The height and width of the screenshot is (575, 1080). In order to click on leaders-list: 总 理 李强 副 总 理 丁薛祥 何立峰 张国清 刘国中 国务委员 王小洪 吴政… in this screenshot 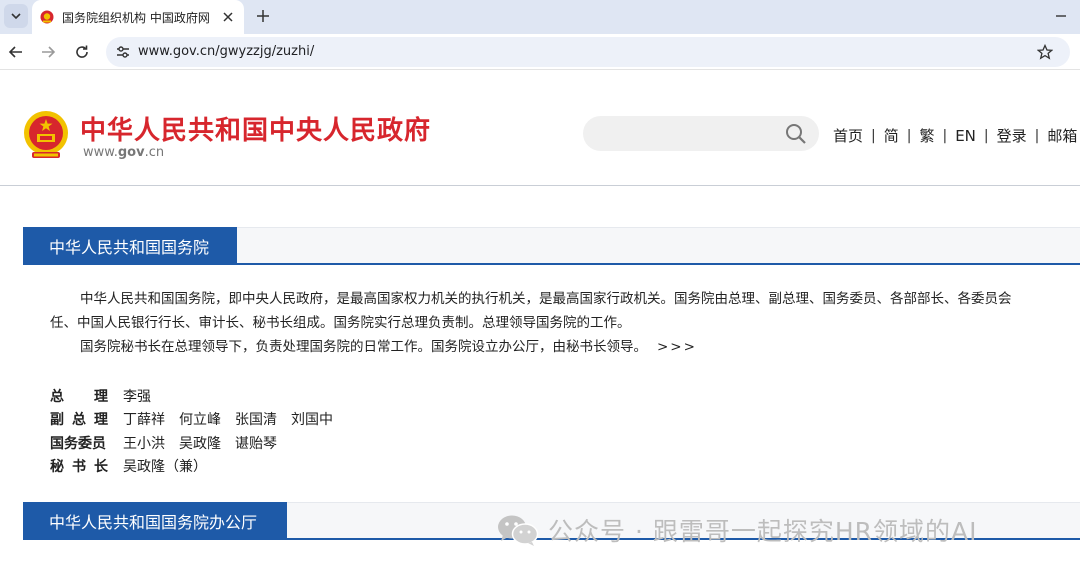, I will do `click(198, 431)`.